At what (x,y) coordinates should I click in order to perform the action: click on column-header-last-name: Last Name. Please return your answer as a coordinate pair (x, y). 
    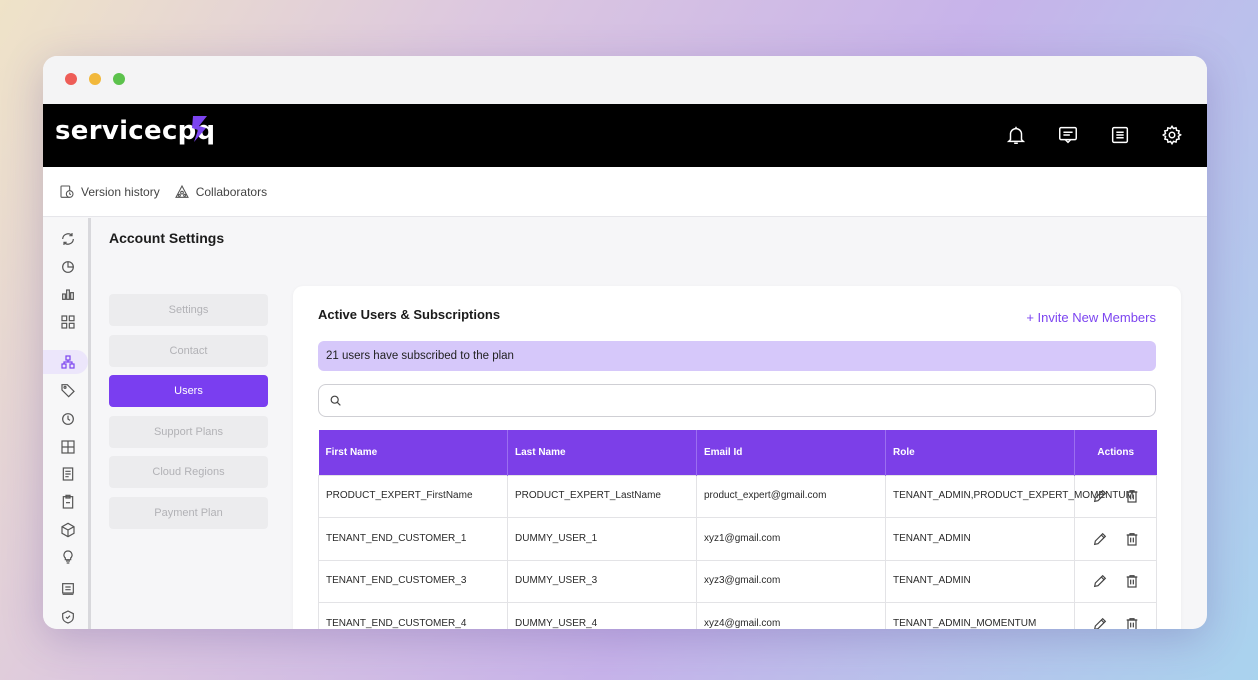
    Looking at the image, I should click on (602, 452).